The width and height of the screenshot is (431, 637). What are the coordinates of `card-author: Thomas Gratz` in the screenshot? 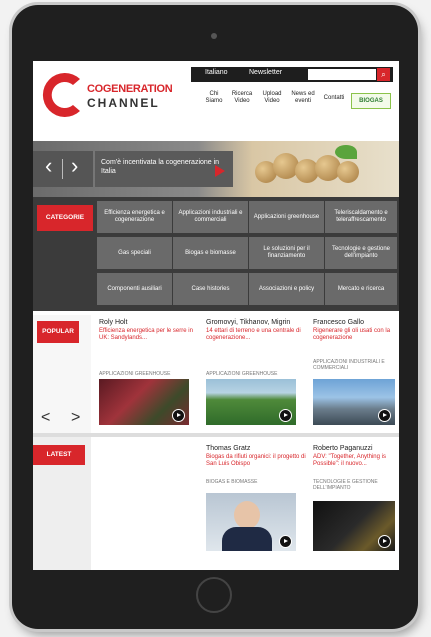 It's located at (228, 448).